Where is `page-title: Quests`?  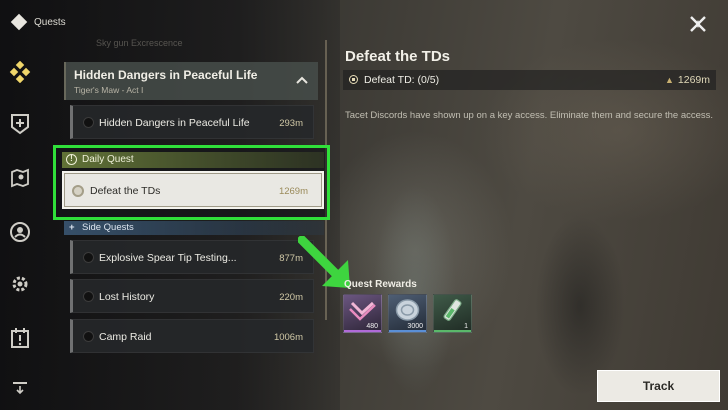
page-title: Quests is located at coordinates (50, 22).